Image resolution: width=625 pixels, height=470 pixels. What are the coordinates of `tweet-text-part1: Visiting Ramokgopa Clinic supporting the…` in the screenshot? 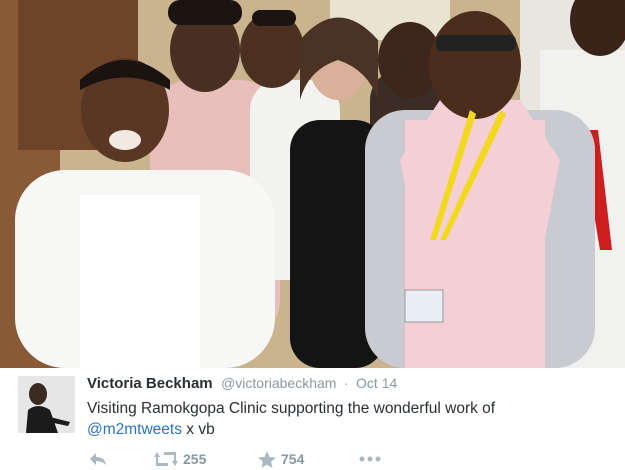 It's located at (291, 408).